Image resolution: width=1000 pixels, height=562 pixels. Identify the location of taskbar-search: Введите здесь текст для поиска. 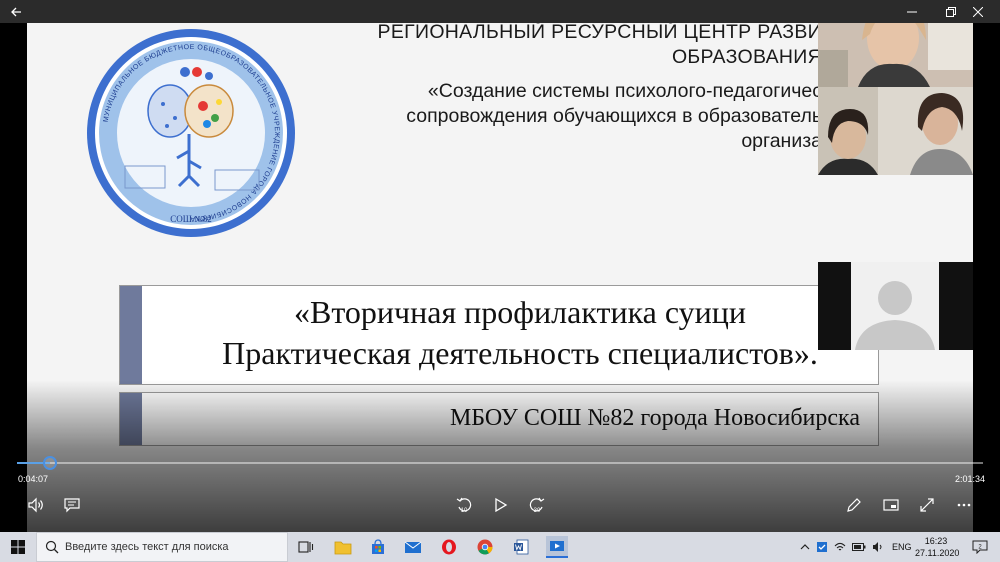
(162, 547).